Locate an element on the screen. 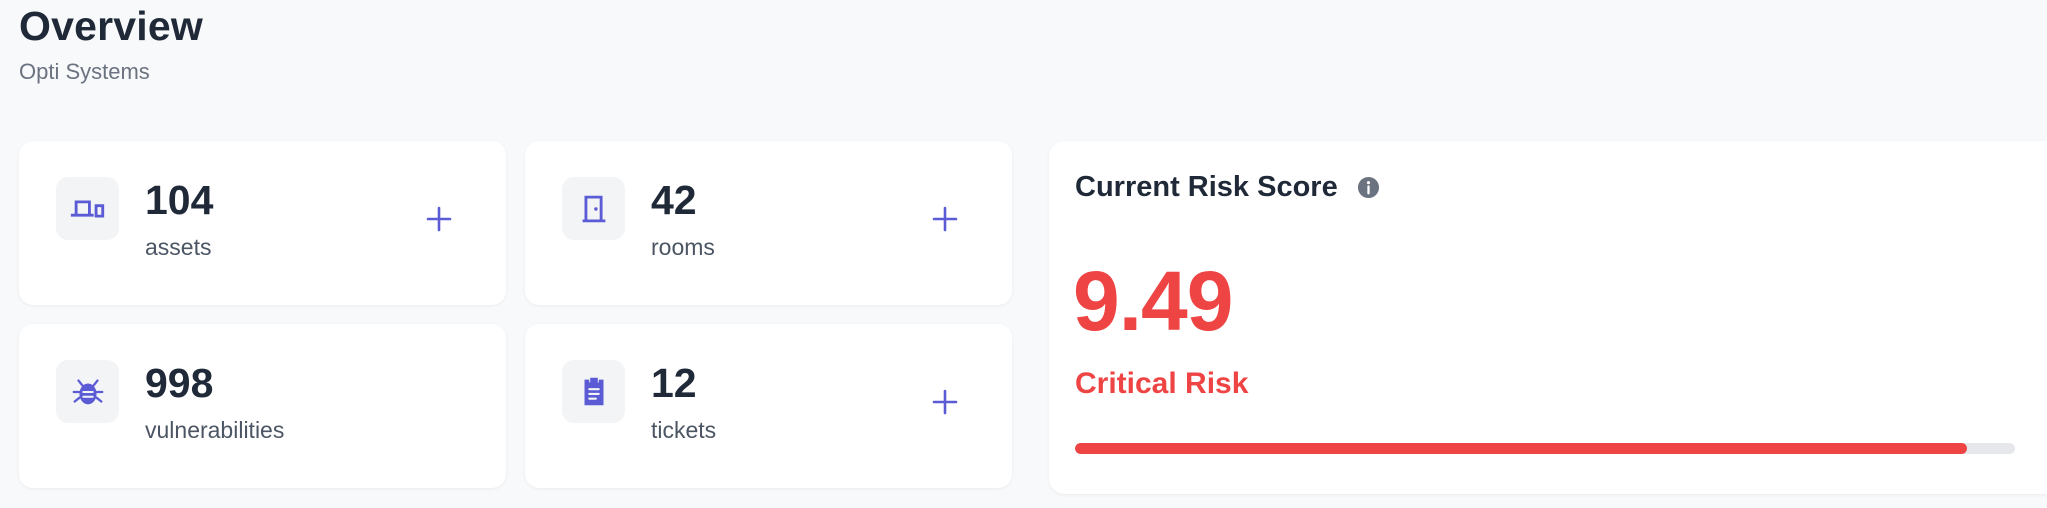  door-icon is located at coordinates (593, 208).